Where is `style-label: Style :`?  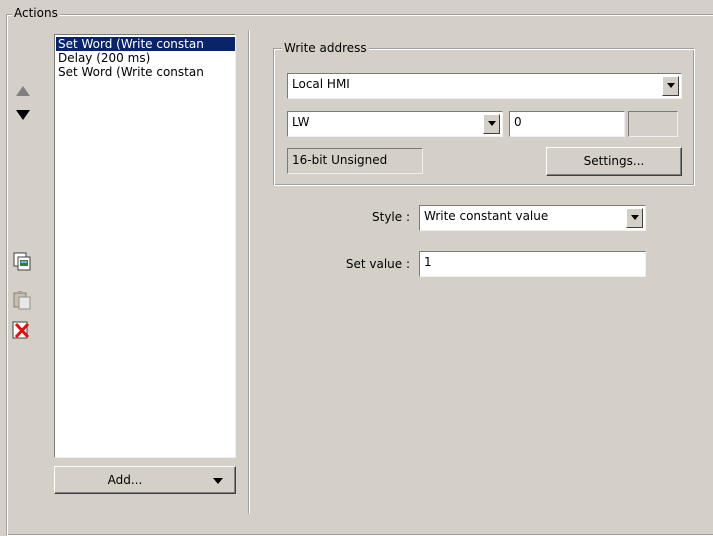 style-label: Style : is located at coordinates (391, 217).